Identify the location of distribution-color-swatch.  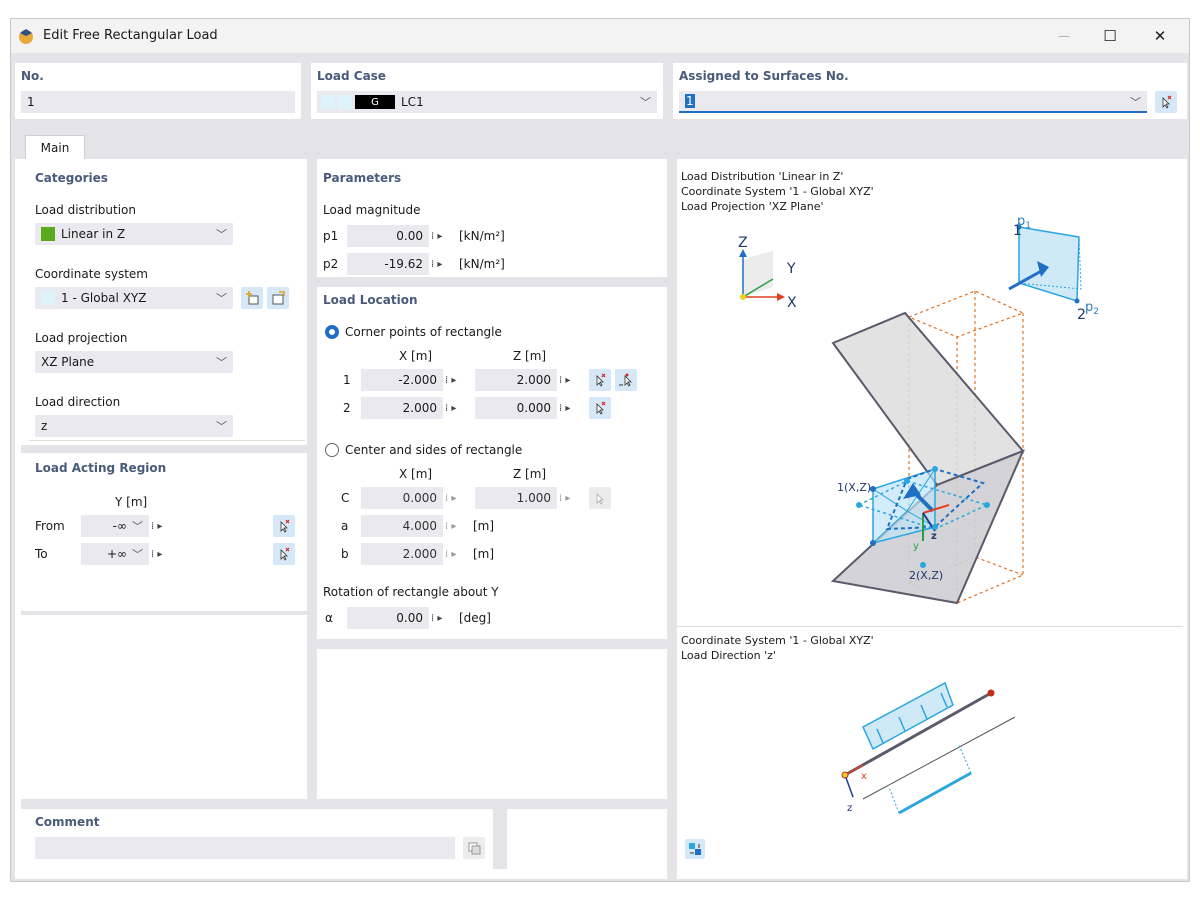
(48, 234).